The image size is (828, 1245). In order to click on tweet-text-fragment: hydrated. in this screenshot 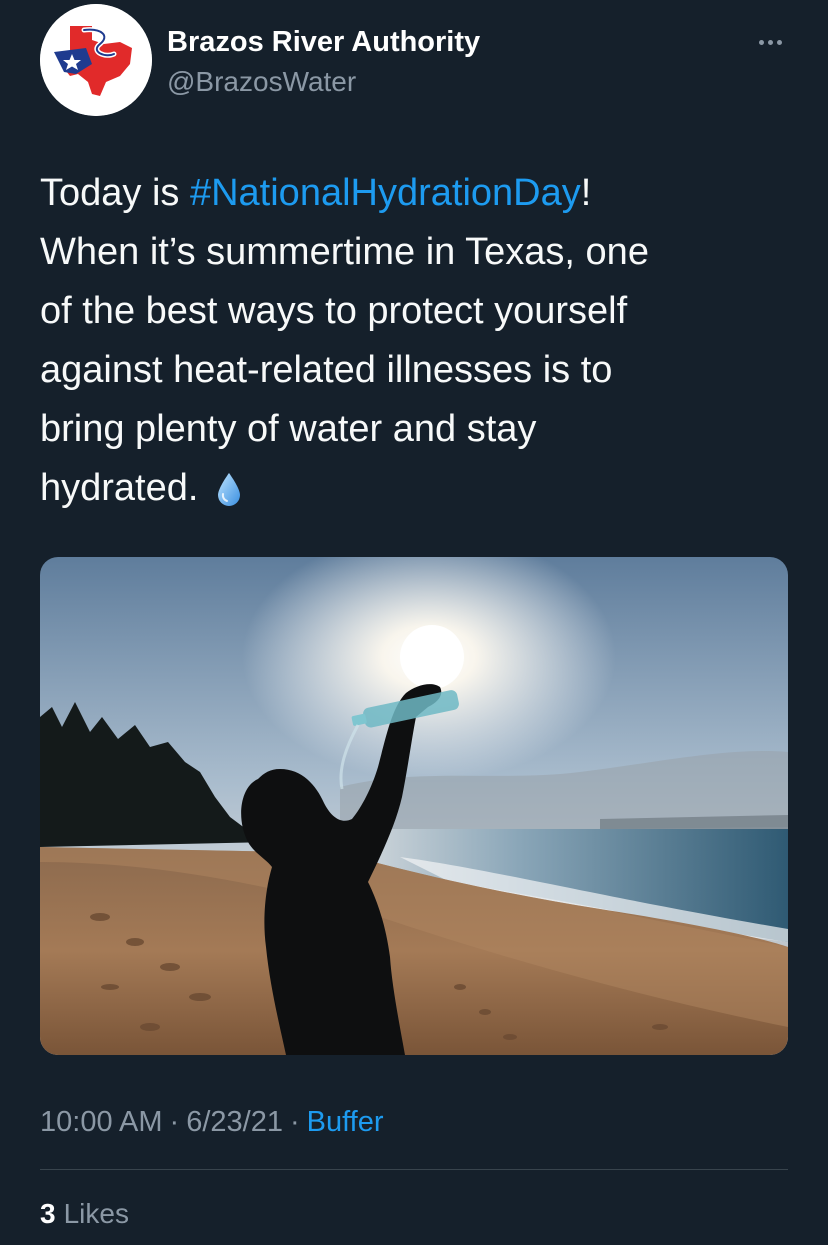, I will do `click(119, 488)`.